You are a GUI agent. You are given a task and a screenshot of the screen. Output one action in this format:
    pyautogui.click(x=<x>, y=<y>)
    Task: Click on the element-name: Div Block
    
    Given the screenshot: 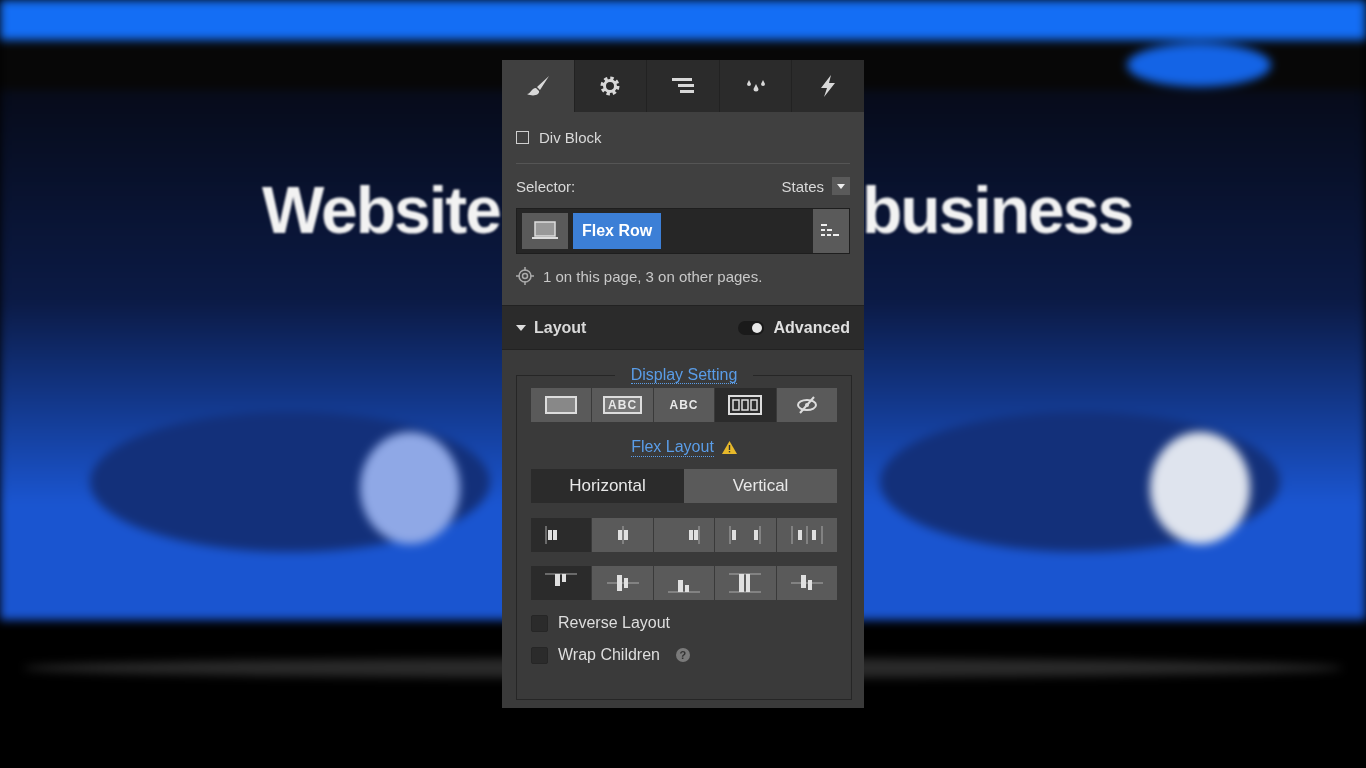 What is the action you would take?
    pyautogui.click(x=570, y=137)
    